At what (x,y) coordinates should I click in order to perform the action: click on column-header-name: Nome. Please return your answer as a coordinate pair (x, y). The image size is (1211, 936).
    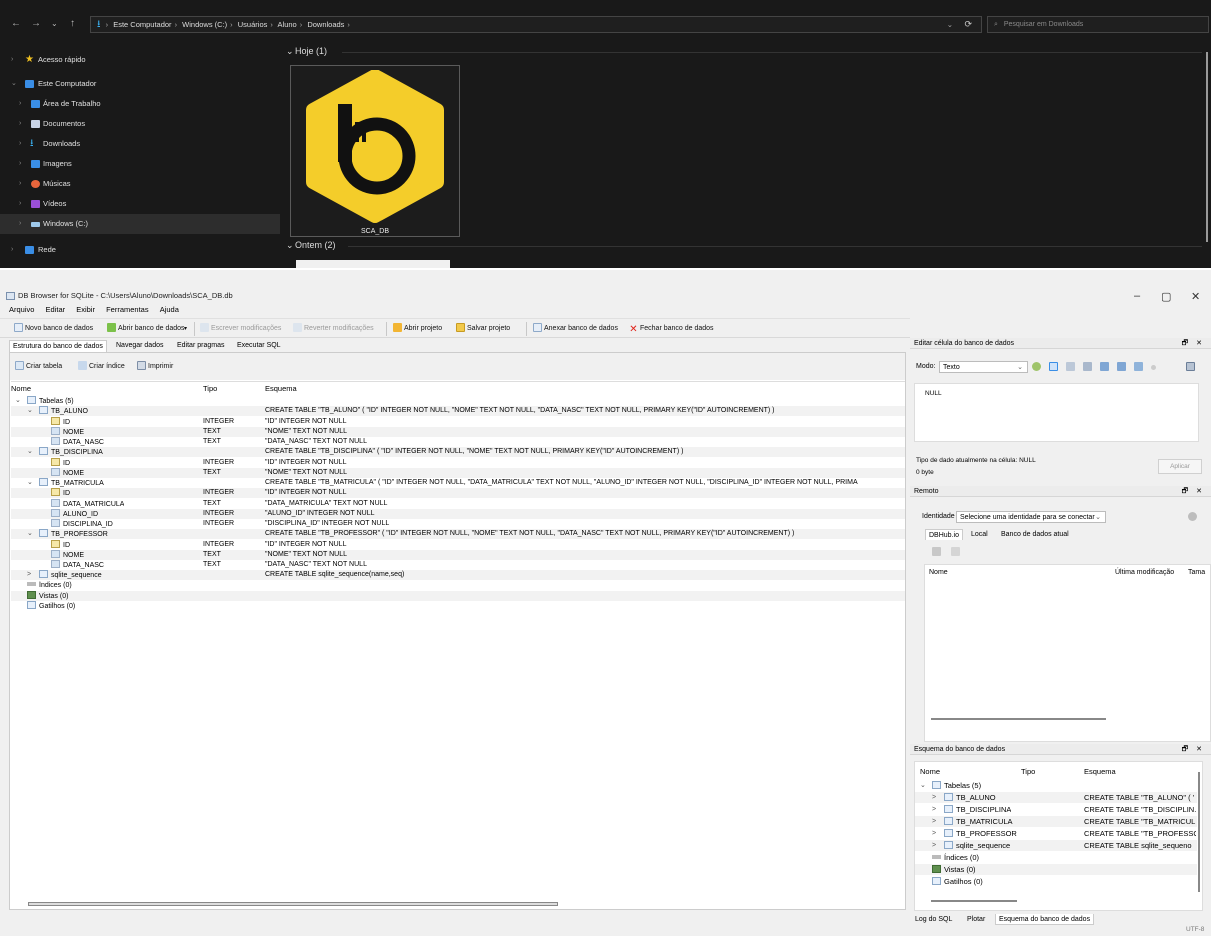
    Looking at the image, I should click on (21, 388).